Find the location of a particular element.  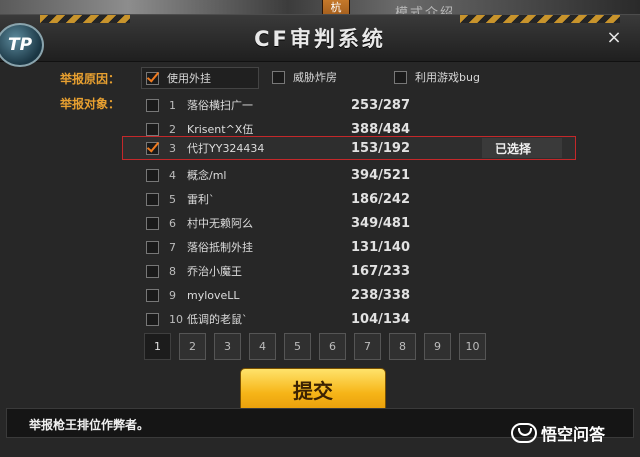

hazard-stripe-left is located at coordinates (85, 19).